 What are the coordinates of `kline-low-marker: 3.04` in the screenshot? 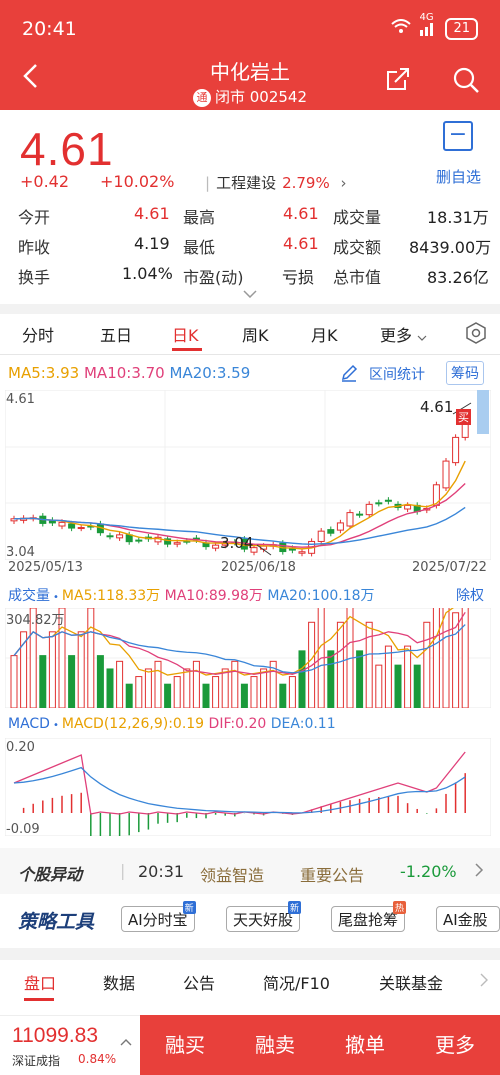 It's located at (237, 543).